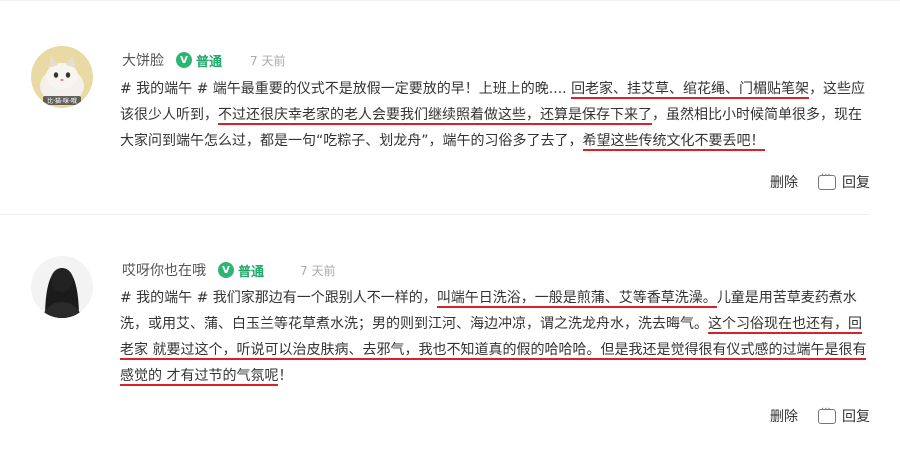 The width and height of the screenshot is (900, 468). What do you see at coordinates (278, 298) in the screenshot?
I see `text-segment: # 我的端午 # 我们家那边有一个跟别人不一样的，` at bounding box center [278, 298].